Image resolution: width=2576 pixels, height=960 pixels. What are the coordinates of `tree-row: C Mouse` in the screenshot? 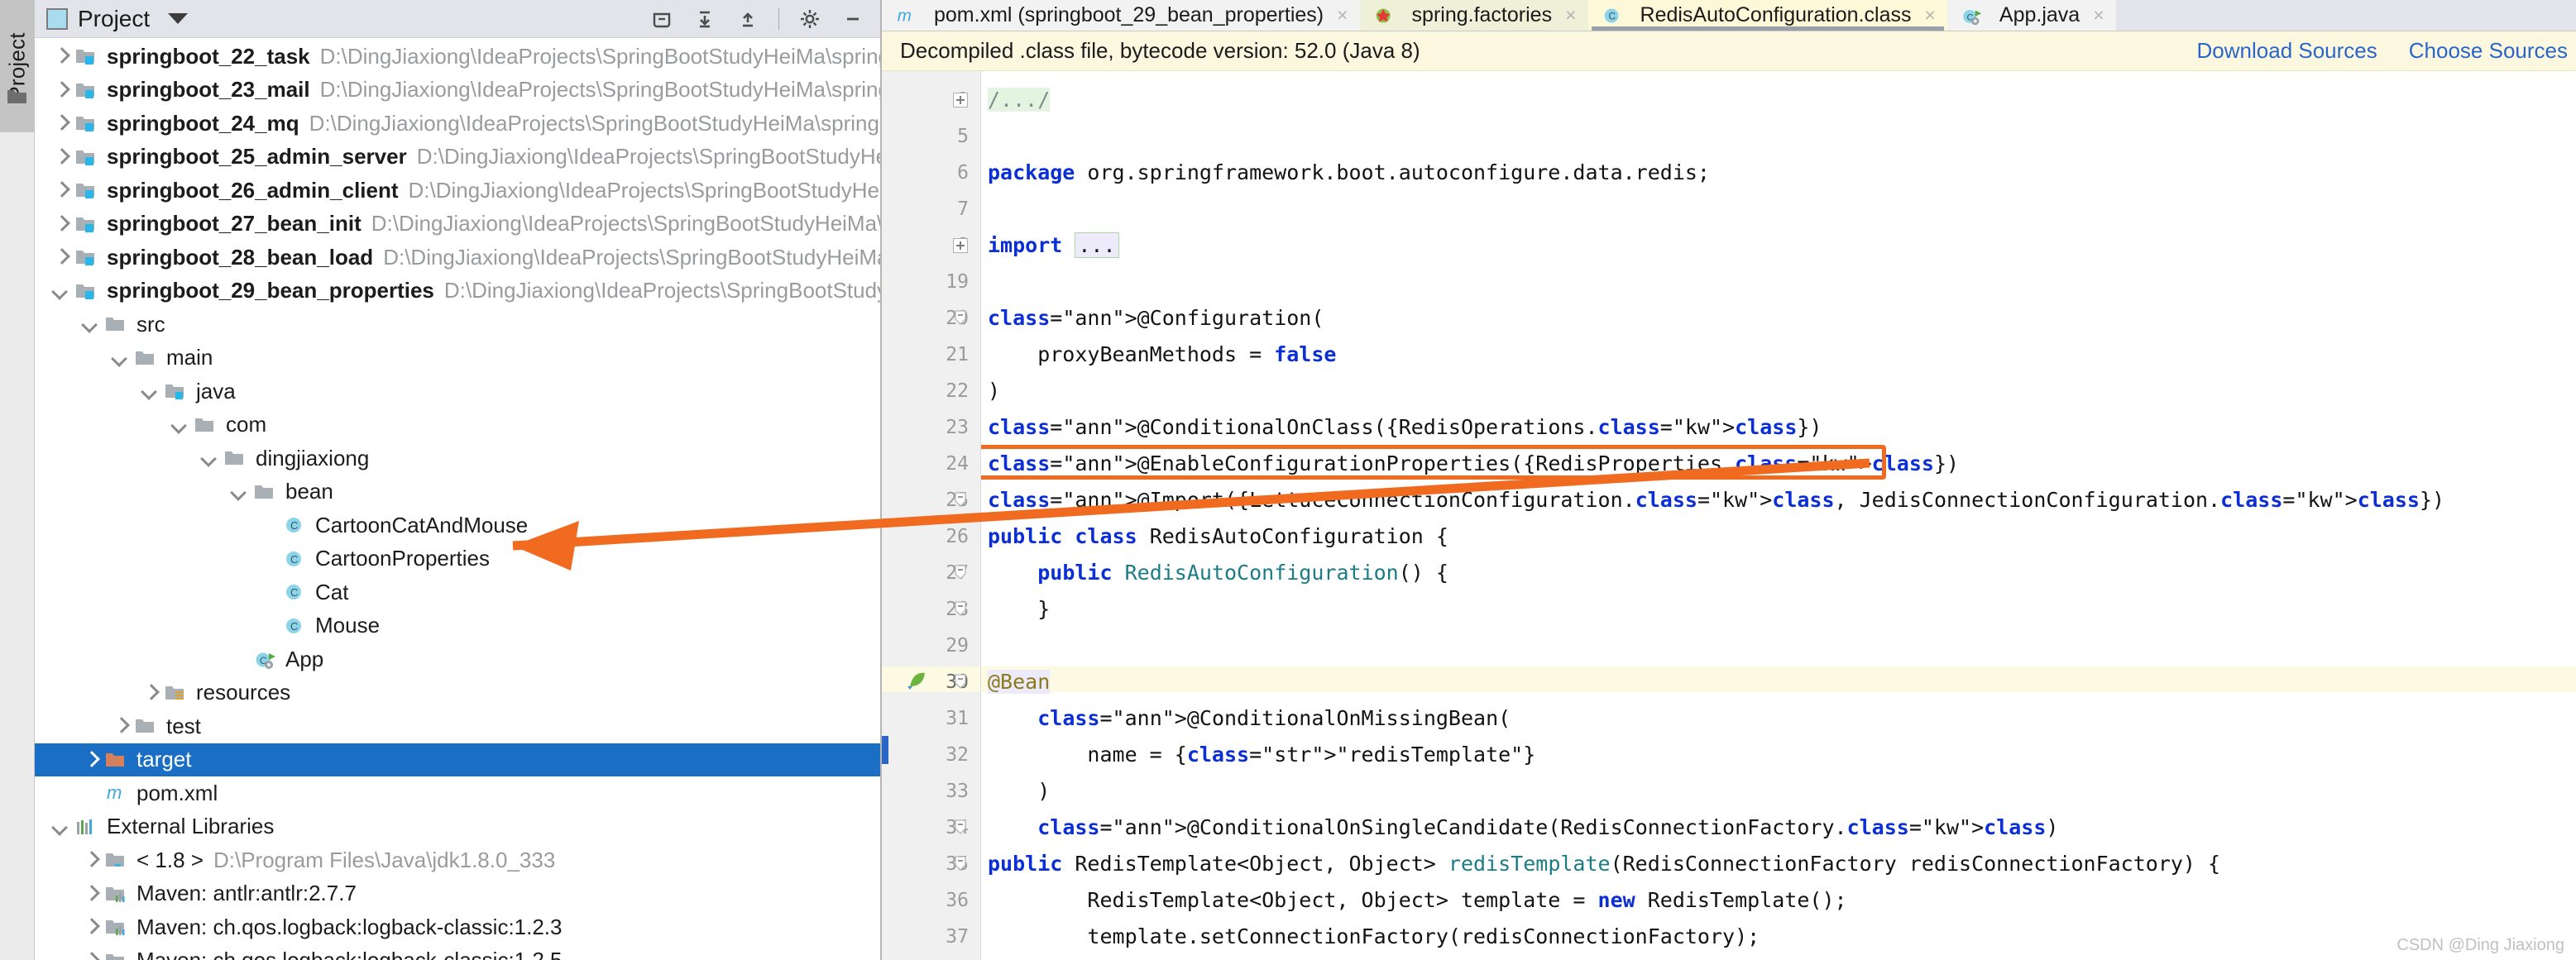 It's located at (457, 626).